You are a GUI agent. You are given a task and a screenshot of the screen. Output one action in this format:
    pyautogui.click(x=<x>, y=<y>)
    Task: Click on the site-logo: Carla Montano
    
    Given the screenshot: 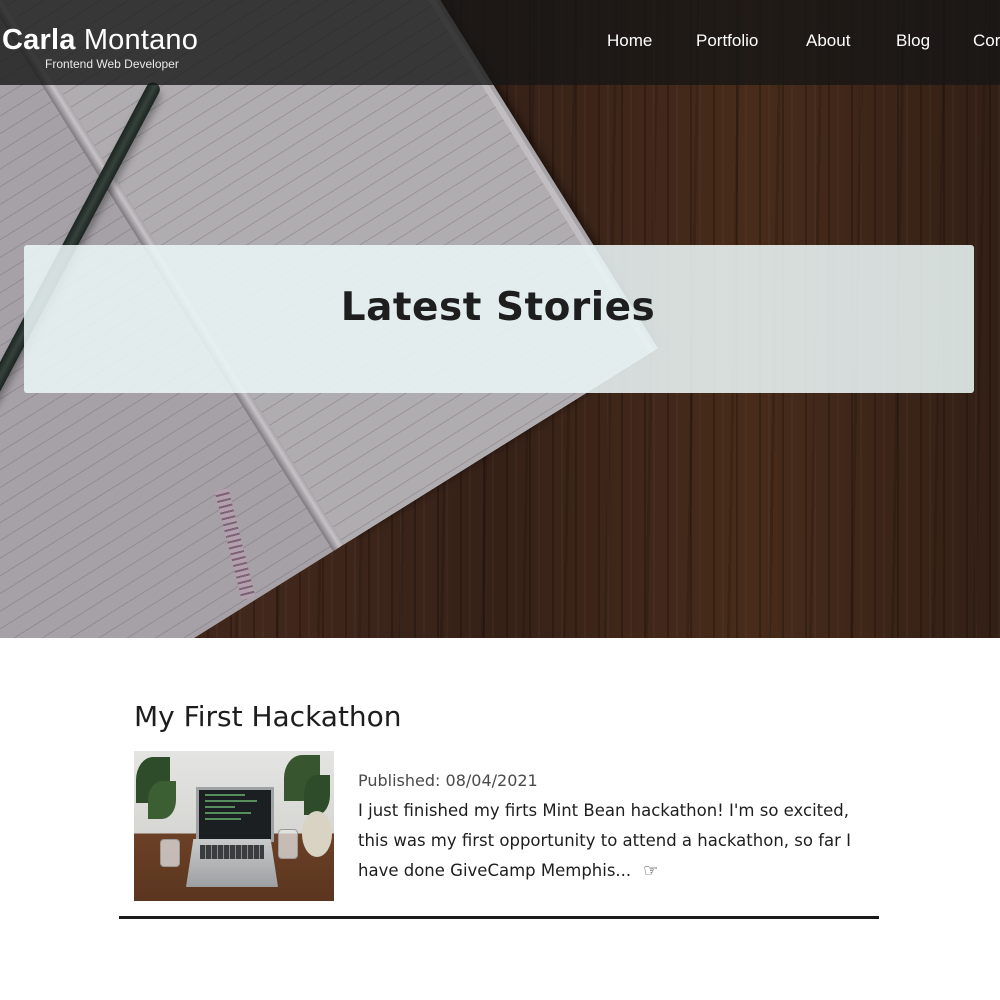 What is the action you would take?
    pyautogui.click(x=100, y=40)
    